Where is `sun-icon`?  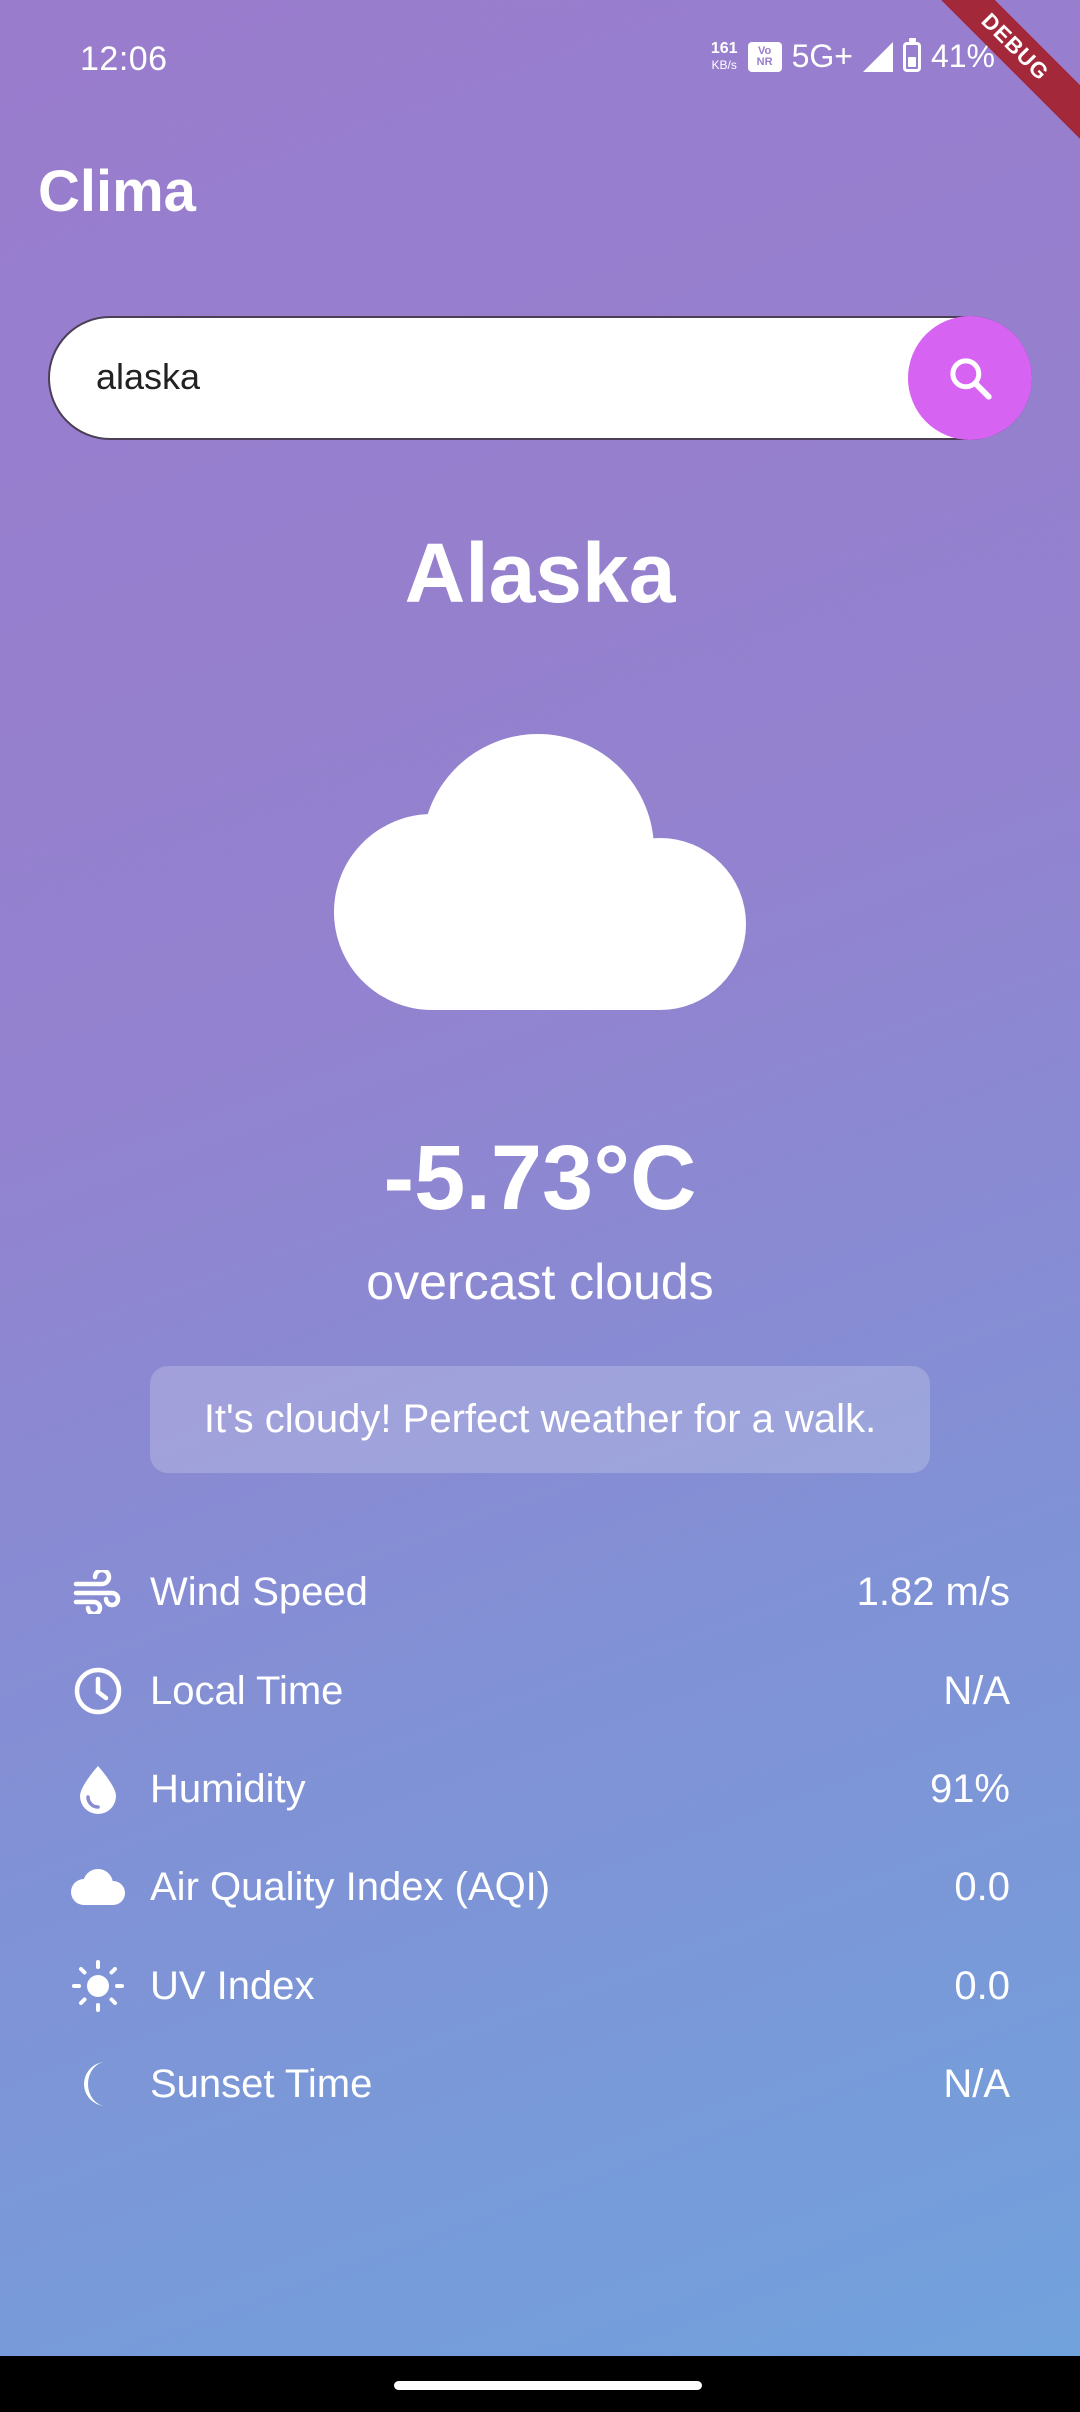 sun-icon is located at coordinates (98, 1986).